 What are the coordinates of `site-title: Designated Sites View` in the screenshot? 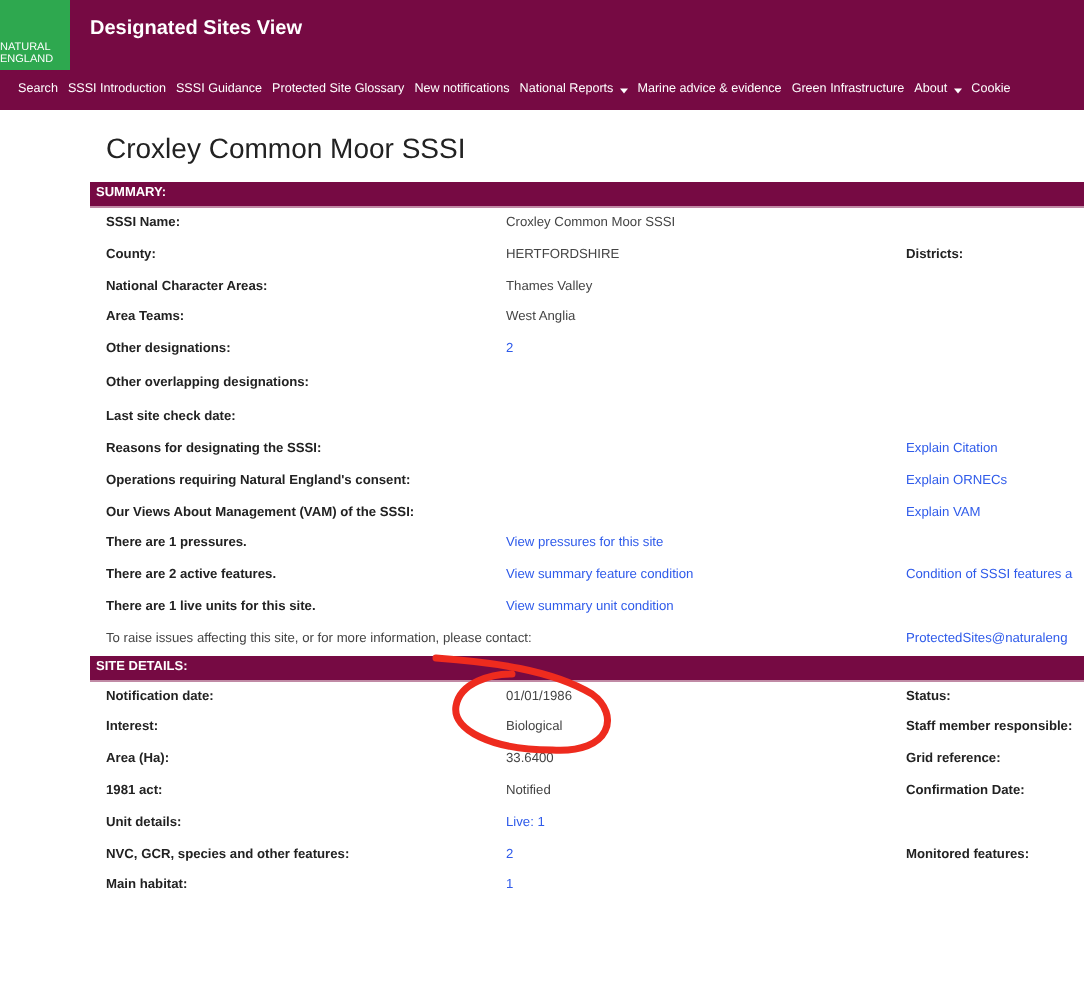 It's located at (196, 30).